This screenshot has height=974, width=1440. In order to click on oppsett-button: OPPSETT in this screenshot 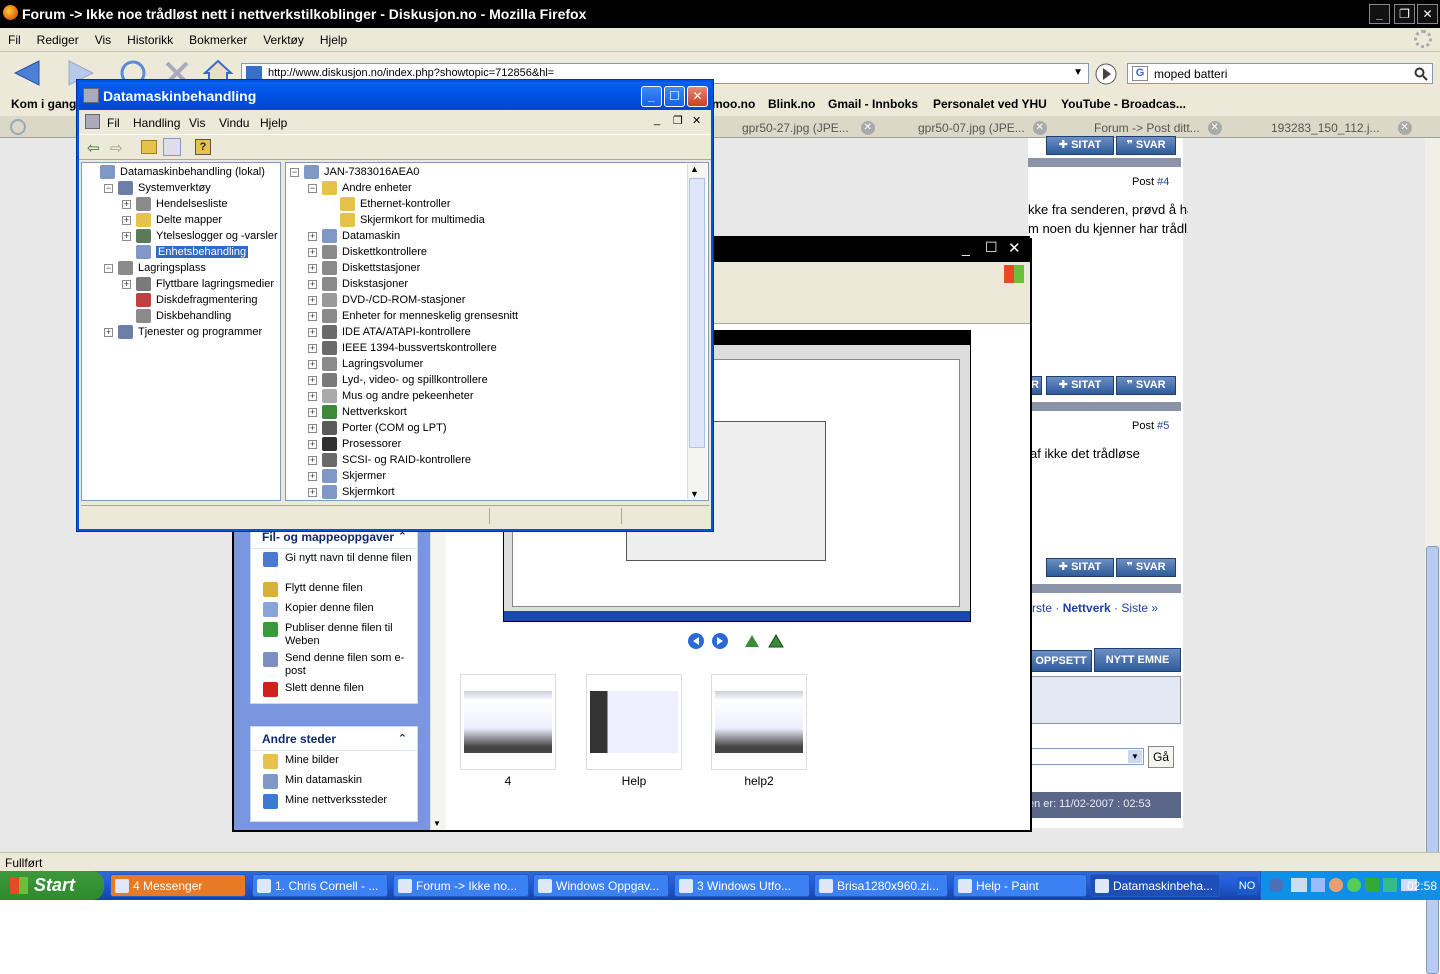, I will do `click(1061, 661)`.